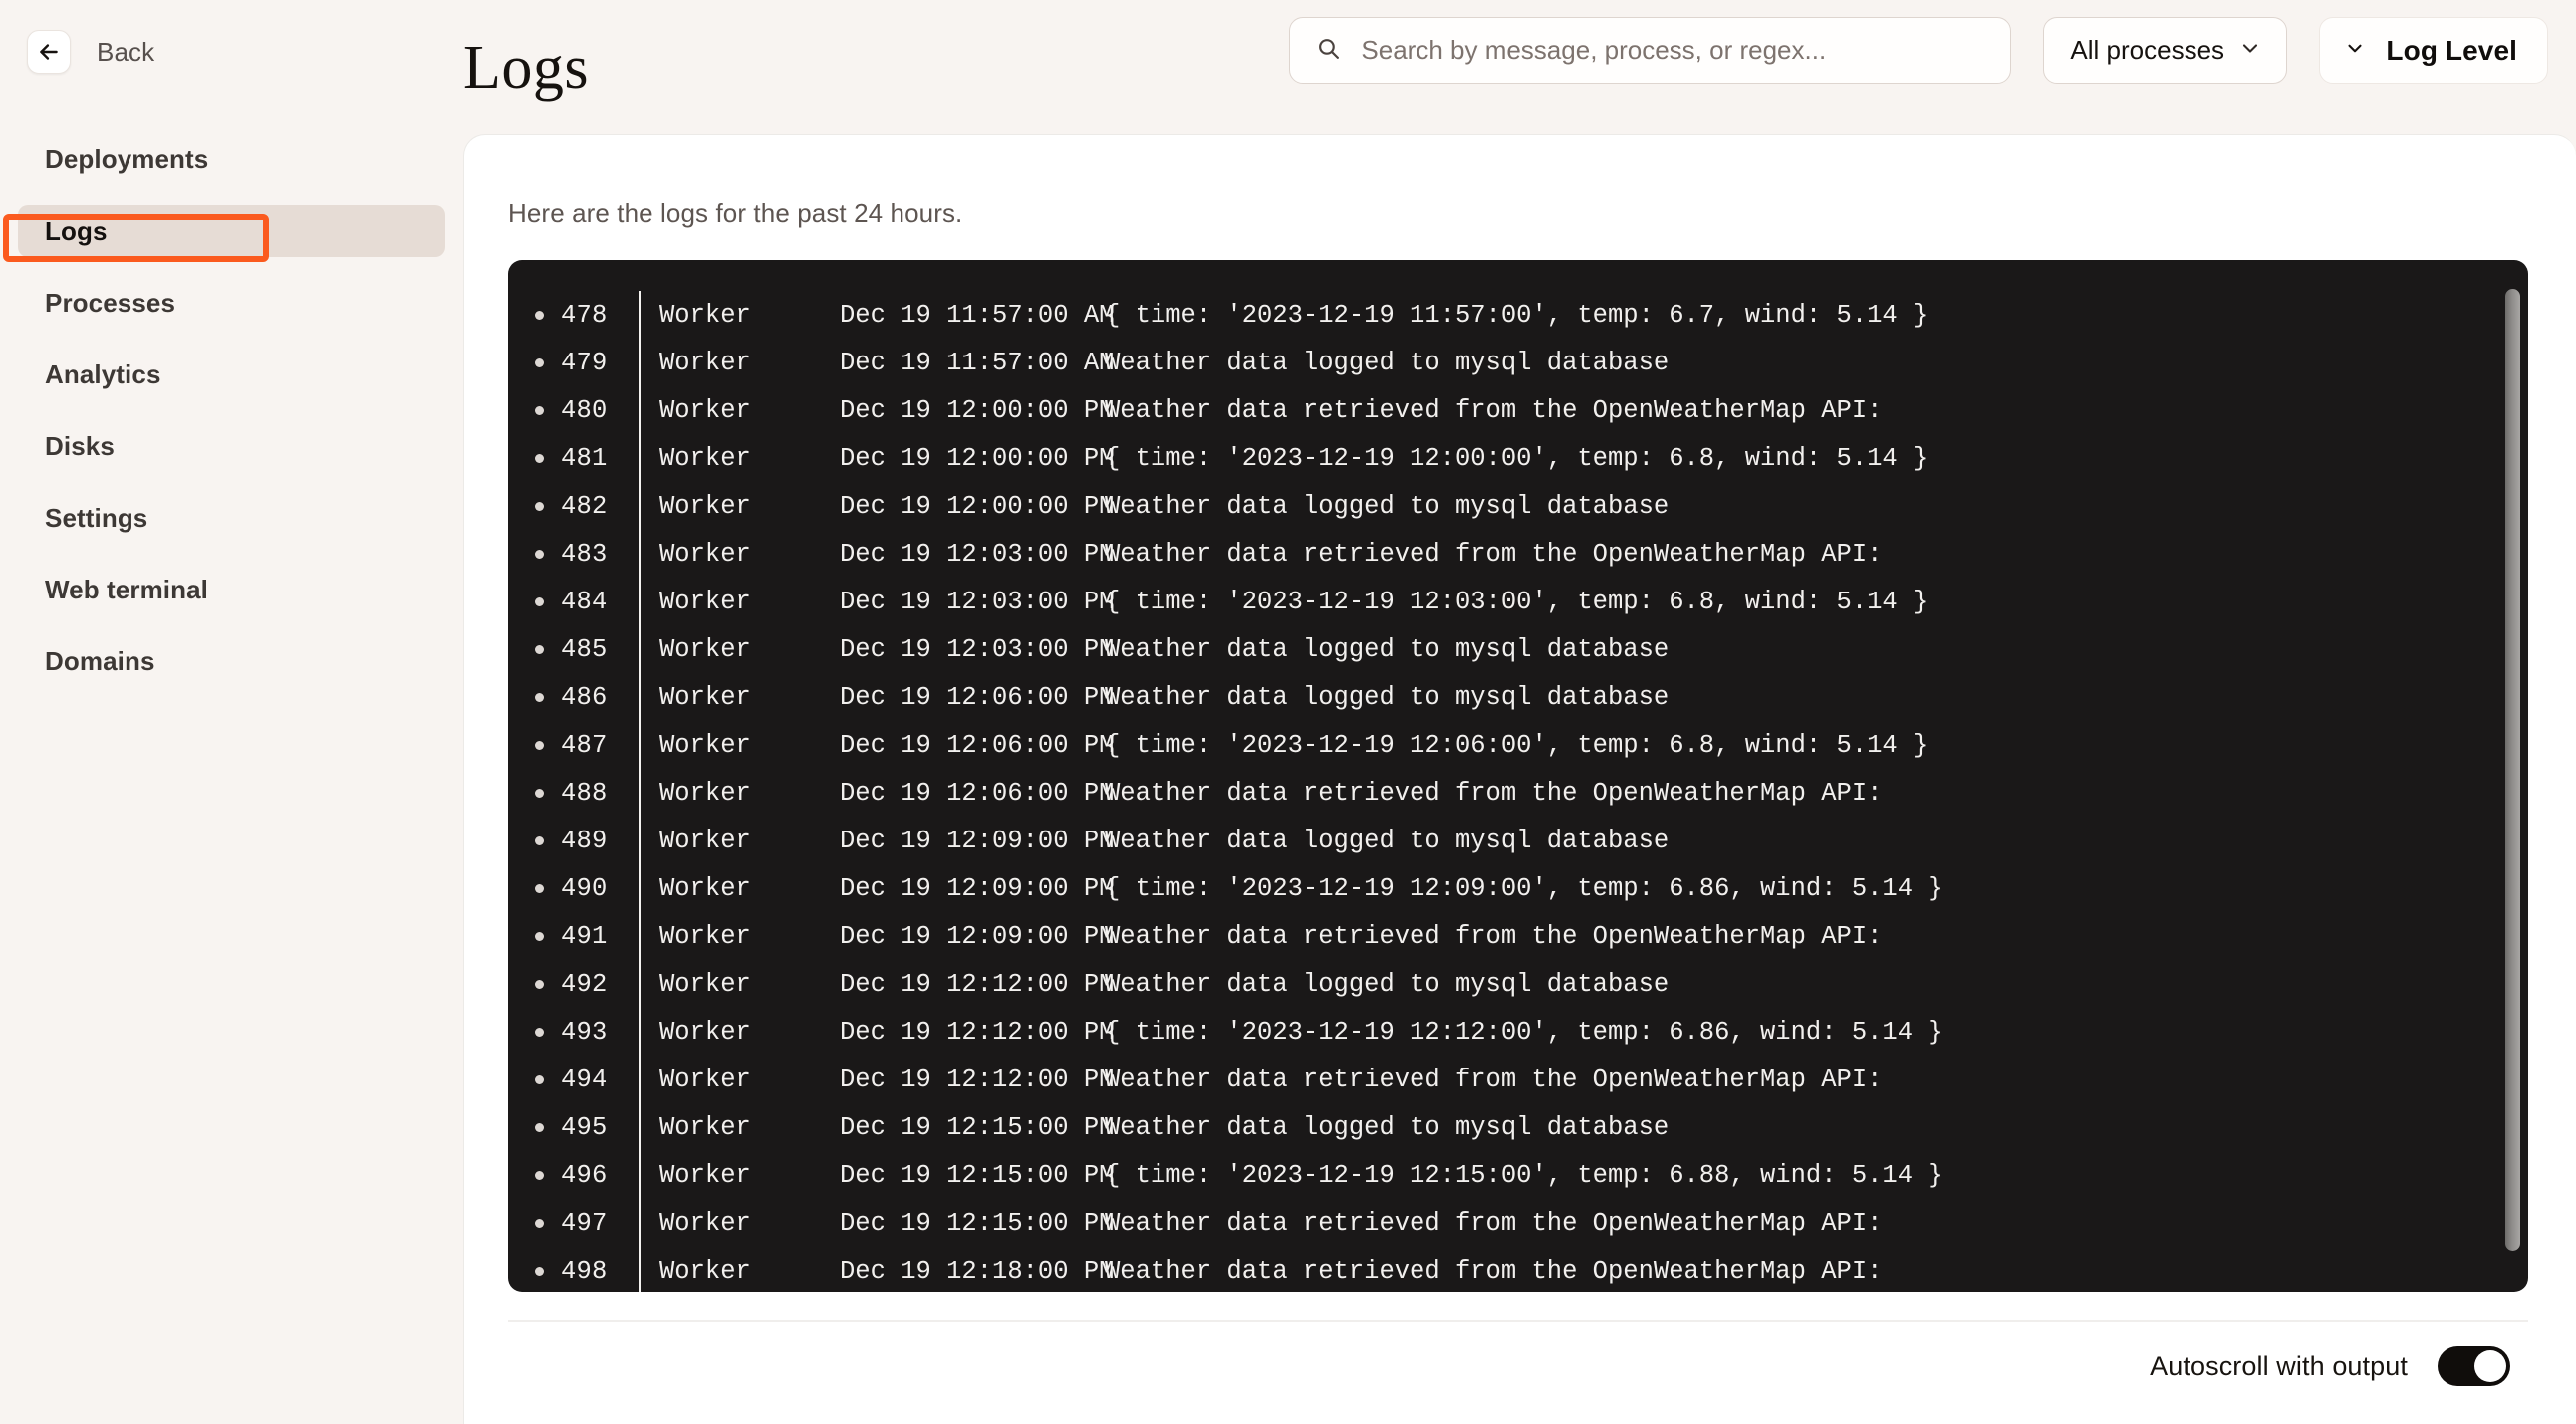 The height and width of the screenshot is (1424, 2576). I want to click on log-timestamp: Dec 19 12:09:00 PM, so click(977, 936).